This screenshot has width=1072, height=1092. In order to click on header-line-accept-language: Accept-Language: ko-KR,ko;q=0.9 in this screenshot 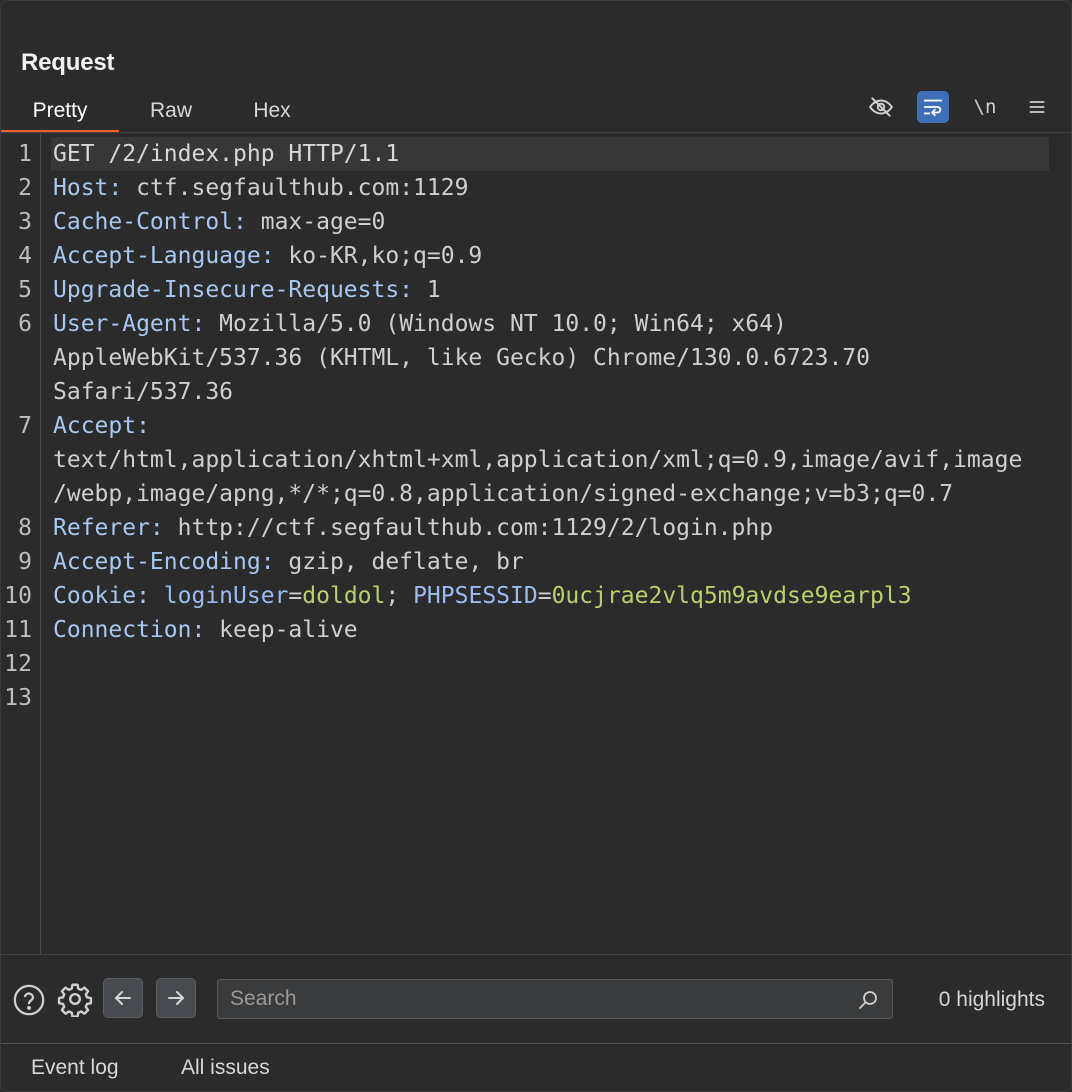, I will do `click(268, 256)`.